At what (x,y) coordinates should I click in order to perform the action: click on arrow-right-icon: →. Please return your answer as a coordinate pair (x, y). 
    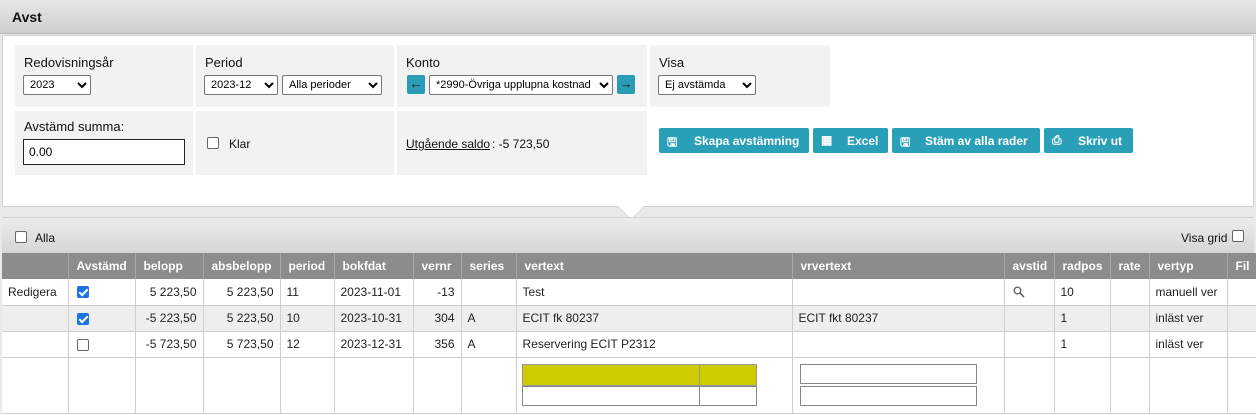
    Looking at the image, I should click on (626, 83).